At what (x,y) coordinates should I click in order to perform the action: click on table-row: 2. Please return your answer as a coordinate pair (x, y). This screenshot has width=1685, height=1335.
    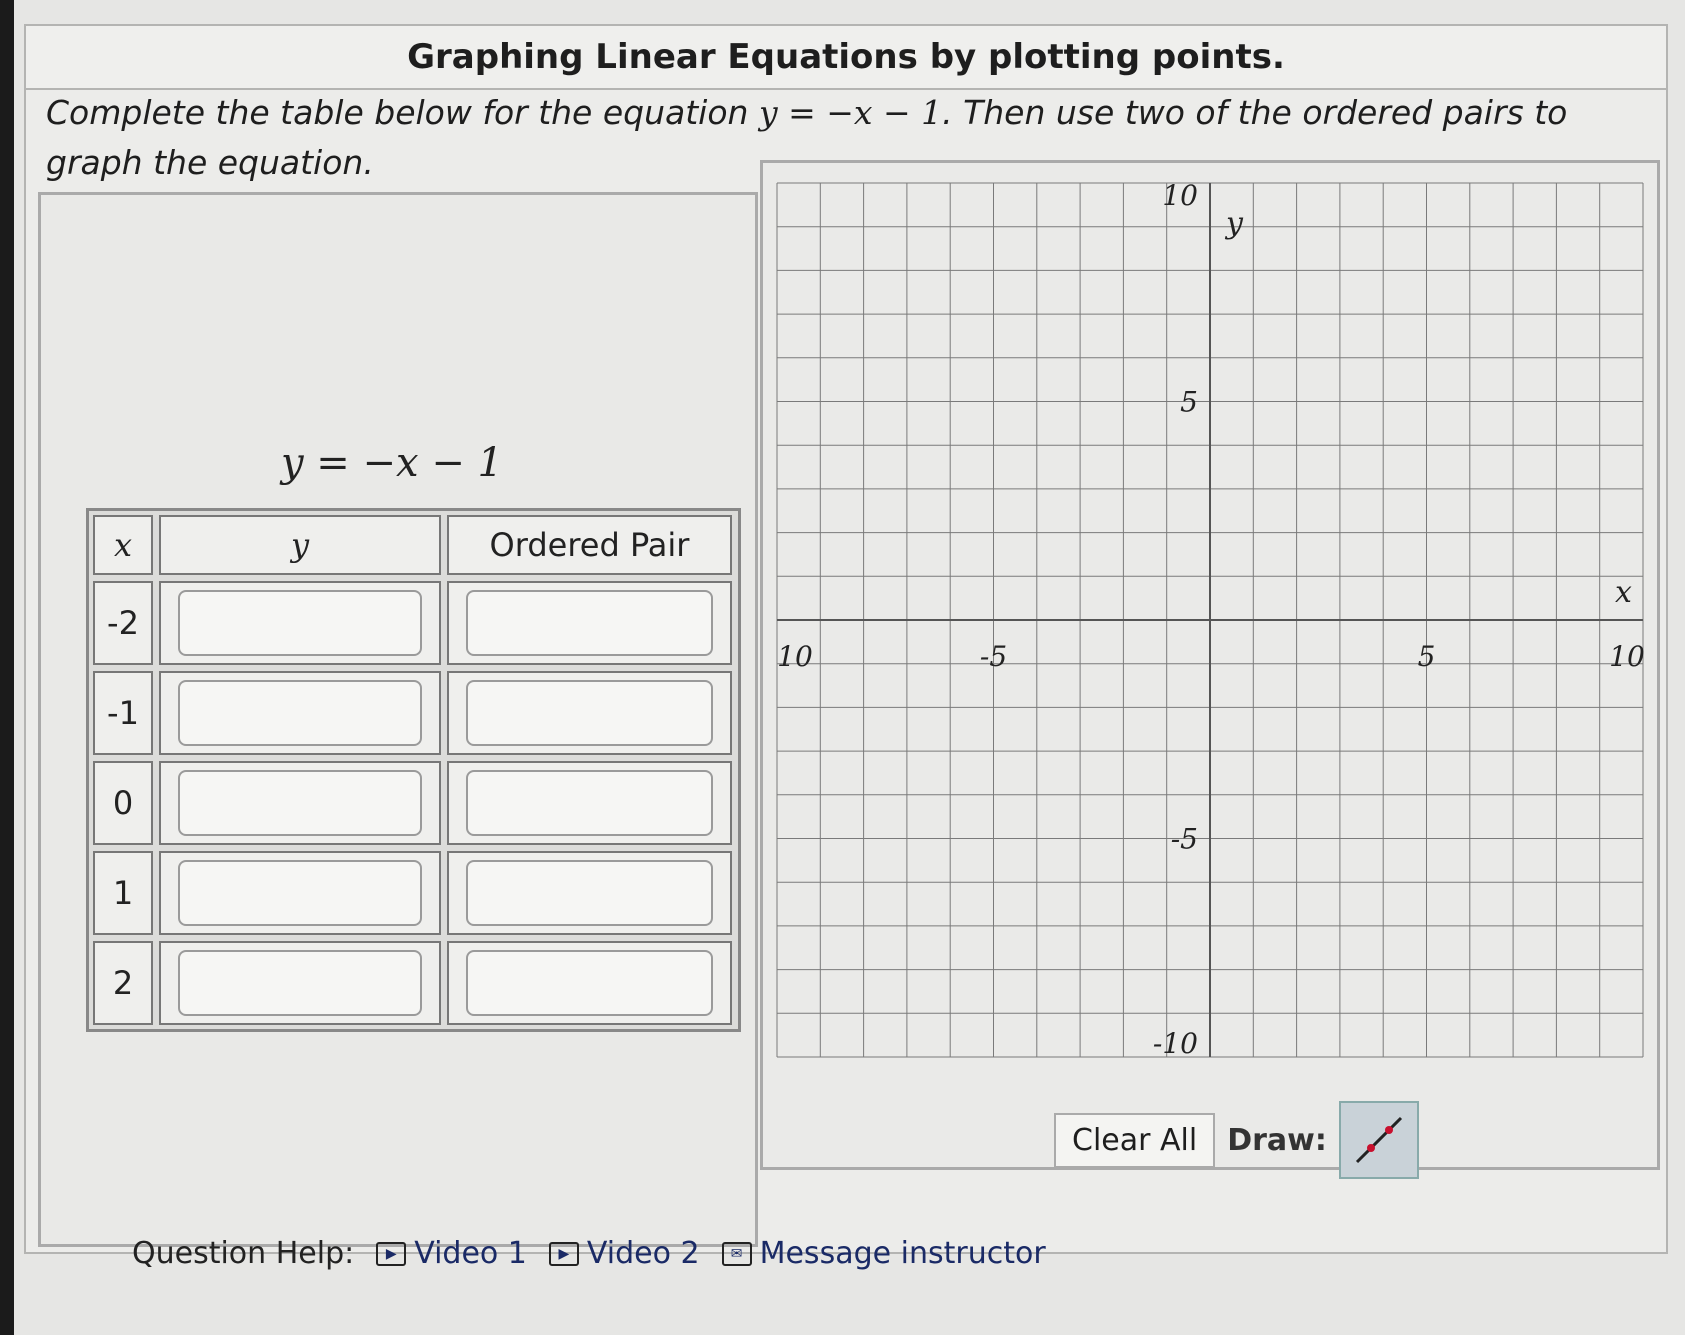
    Looking at the image, I should click on (413, 983).